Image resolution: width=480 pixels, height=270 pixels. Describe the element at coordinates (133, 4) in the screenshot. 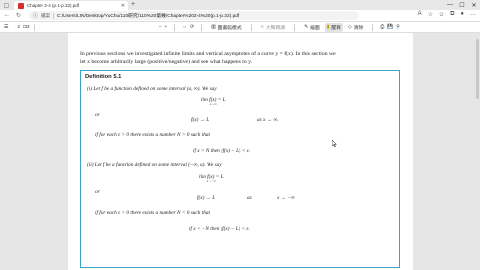

I see `new-tab-button: +` at that location.